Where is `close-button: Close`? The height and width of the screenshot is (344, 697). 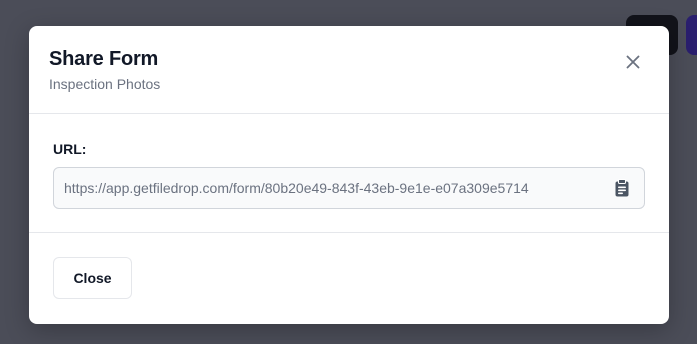 close-button: Close is located at coordinates (92, 278).